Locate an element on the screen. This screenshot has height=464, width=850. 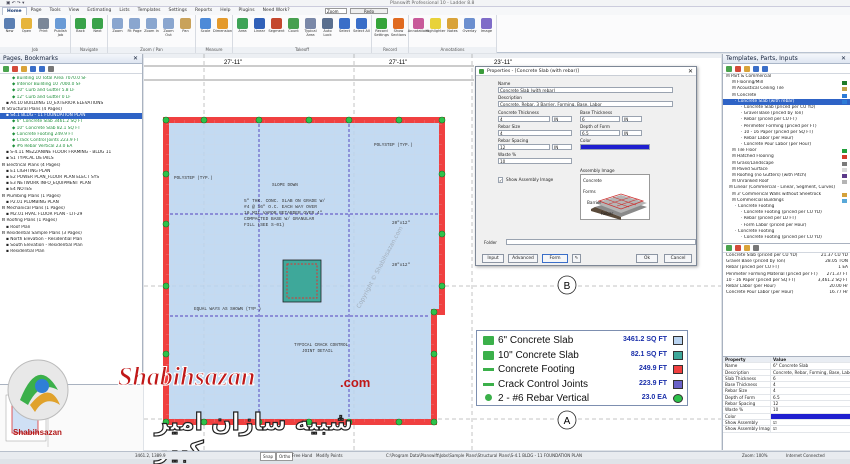
select-button: Select is located at coordinates (344, 31).